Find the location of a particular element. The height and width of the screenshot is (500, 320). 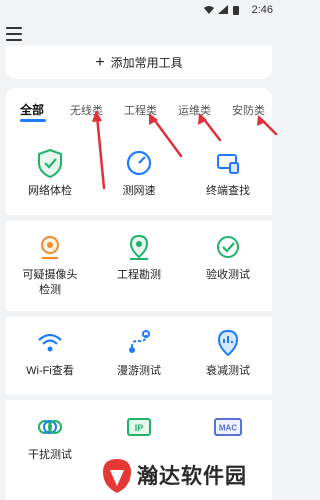

tool-label: Wi-Fi查看 is located at coordinates (50, 371).